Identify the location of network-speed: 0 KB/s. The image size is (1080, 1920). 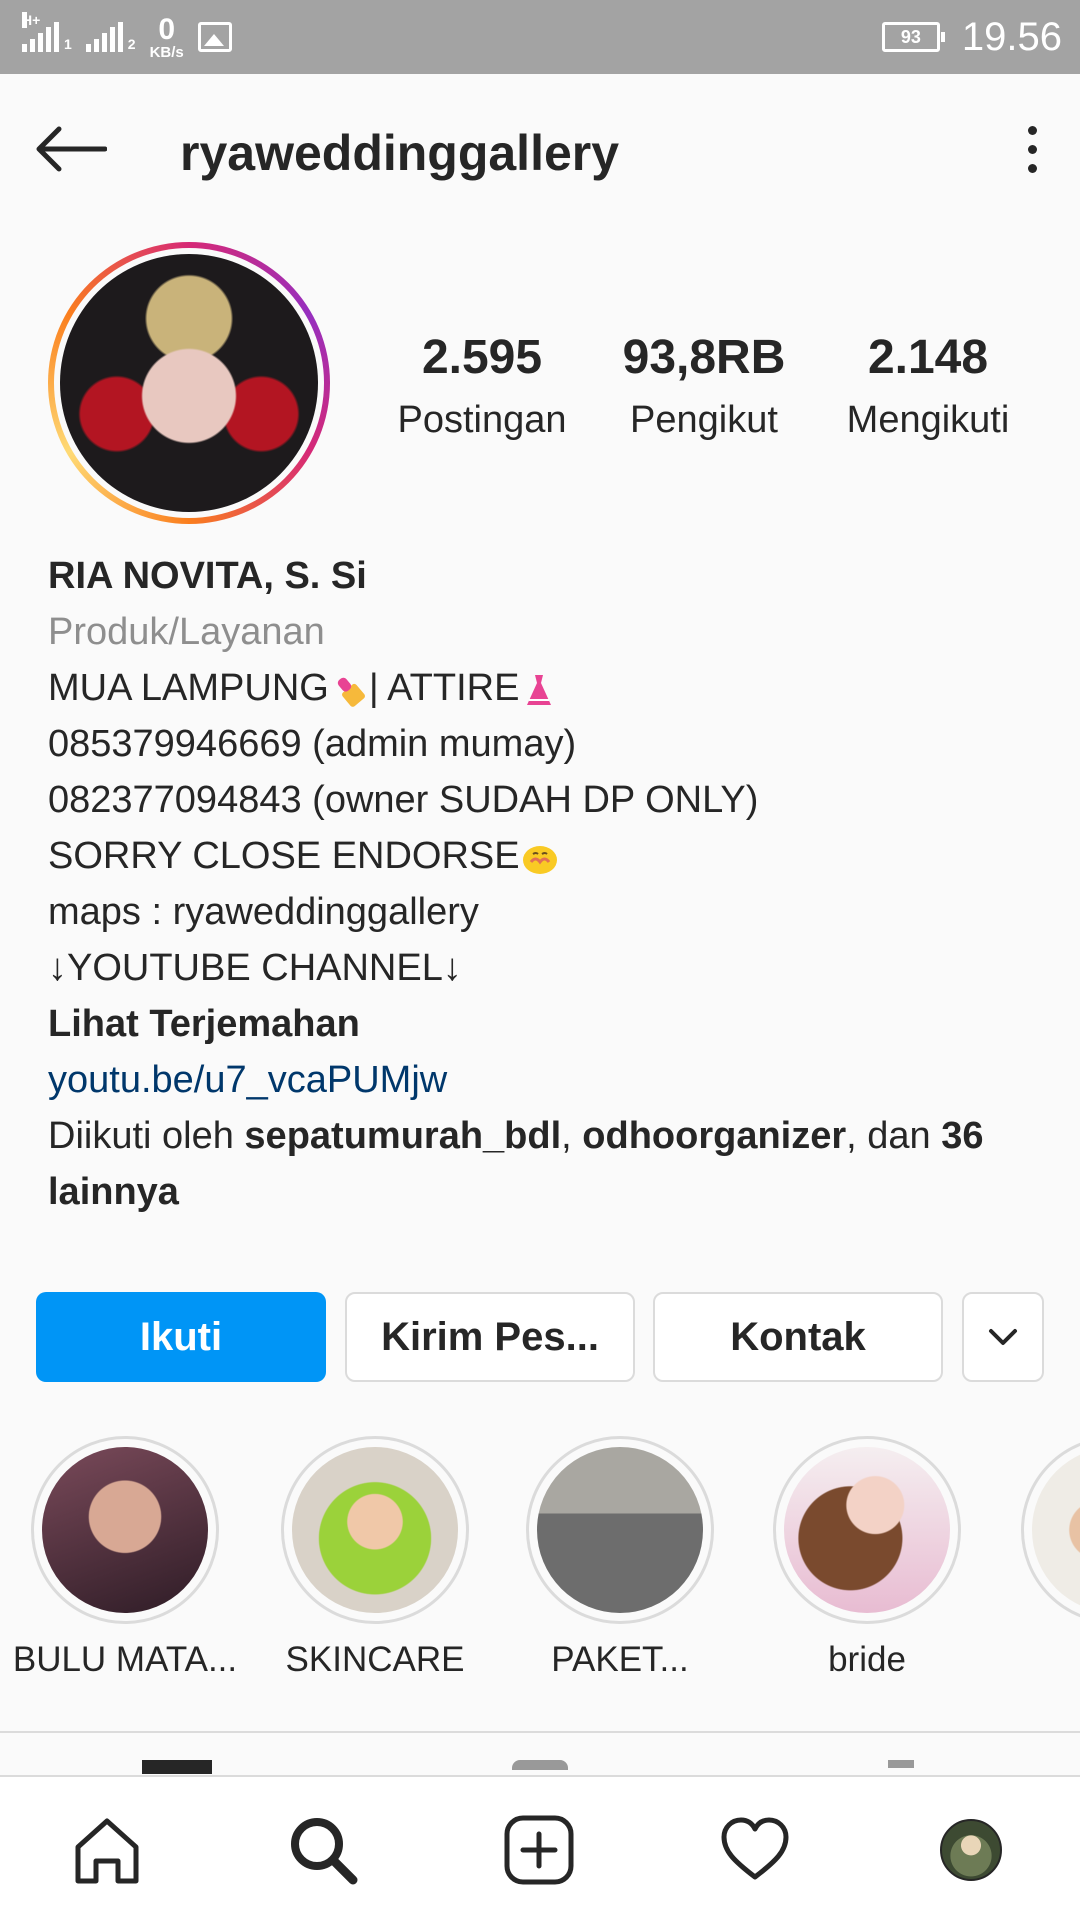
(166, 36).